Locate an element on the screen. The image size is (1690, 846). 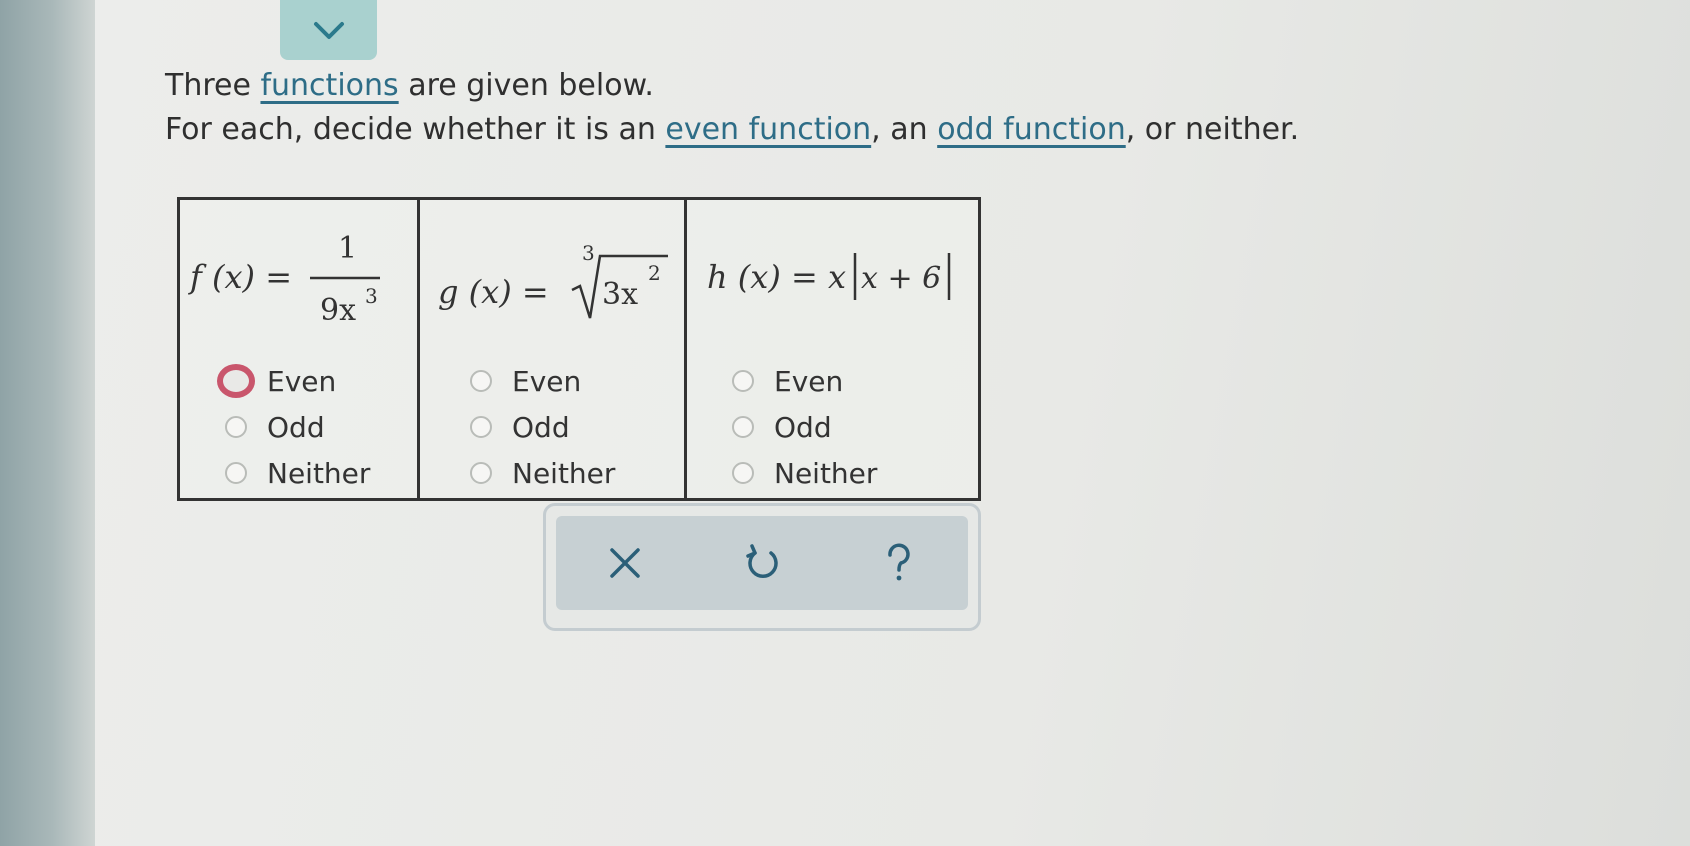
radio-f-odd is located at coordinates (236, 427).